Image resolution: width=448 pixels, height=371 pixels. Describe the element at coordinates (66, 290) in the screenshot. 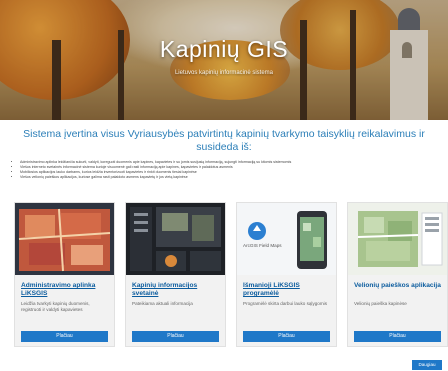

I see `card-title: Administravimo aplinka LiKSGIS` at that location.